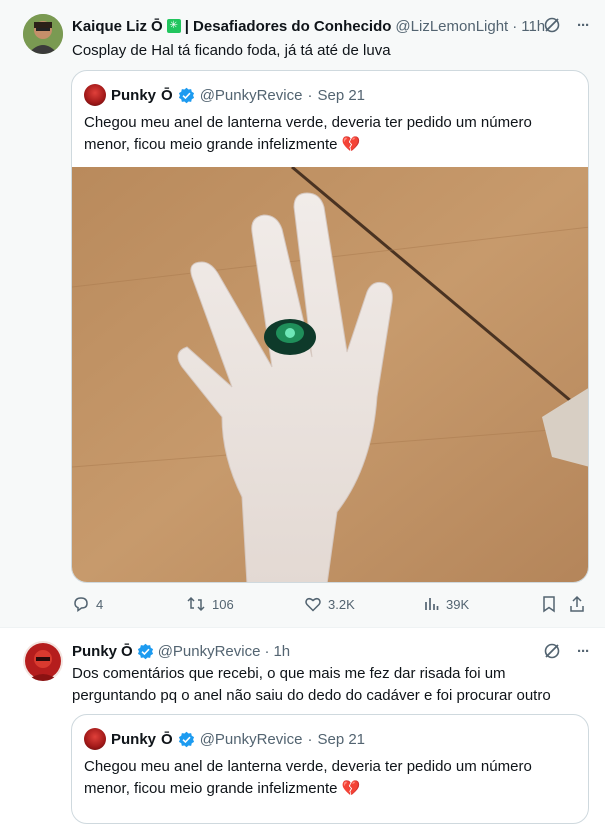  I want to click on timestamp: 1h, so click(281, 651).